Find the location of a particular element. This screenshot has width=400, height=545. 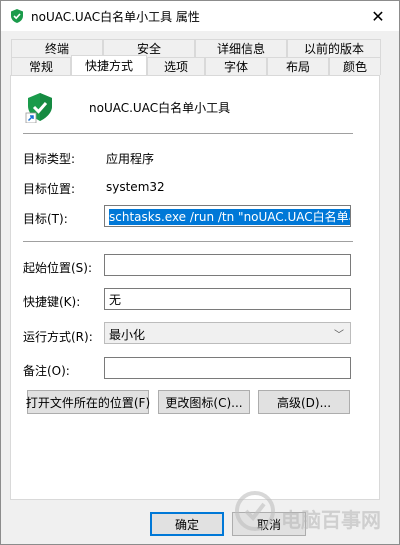

cancel-button: 取消 is located at coordinates (269, 524).